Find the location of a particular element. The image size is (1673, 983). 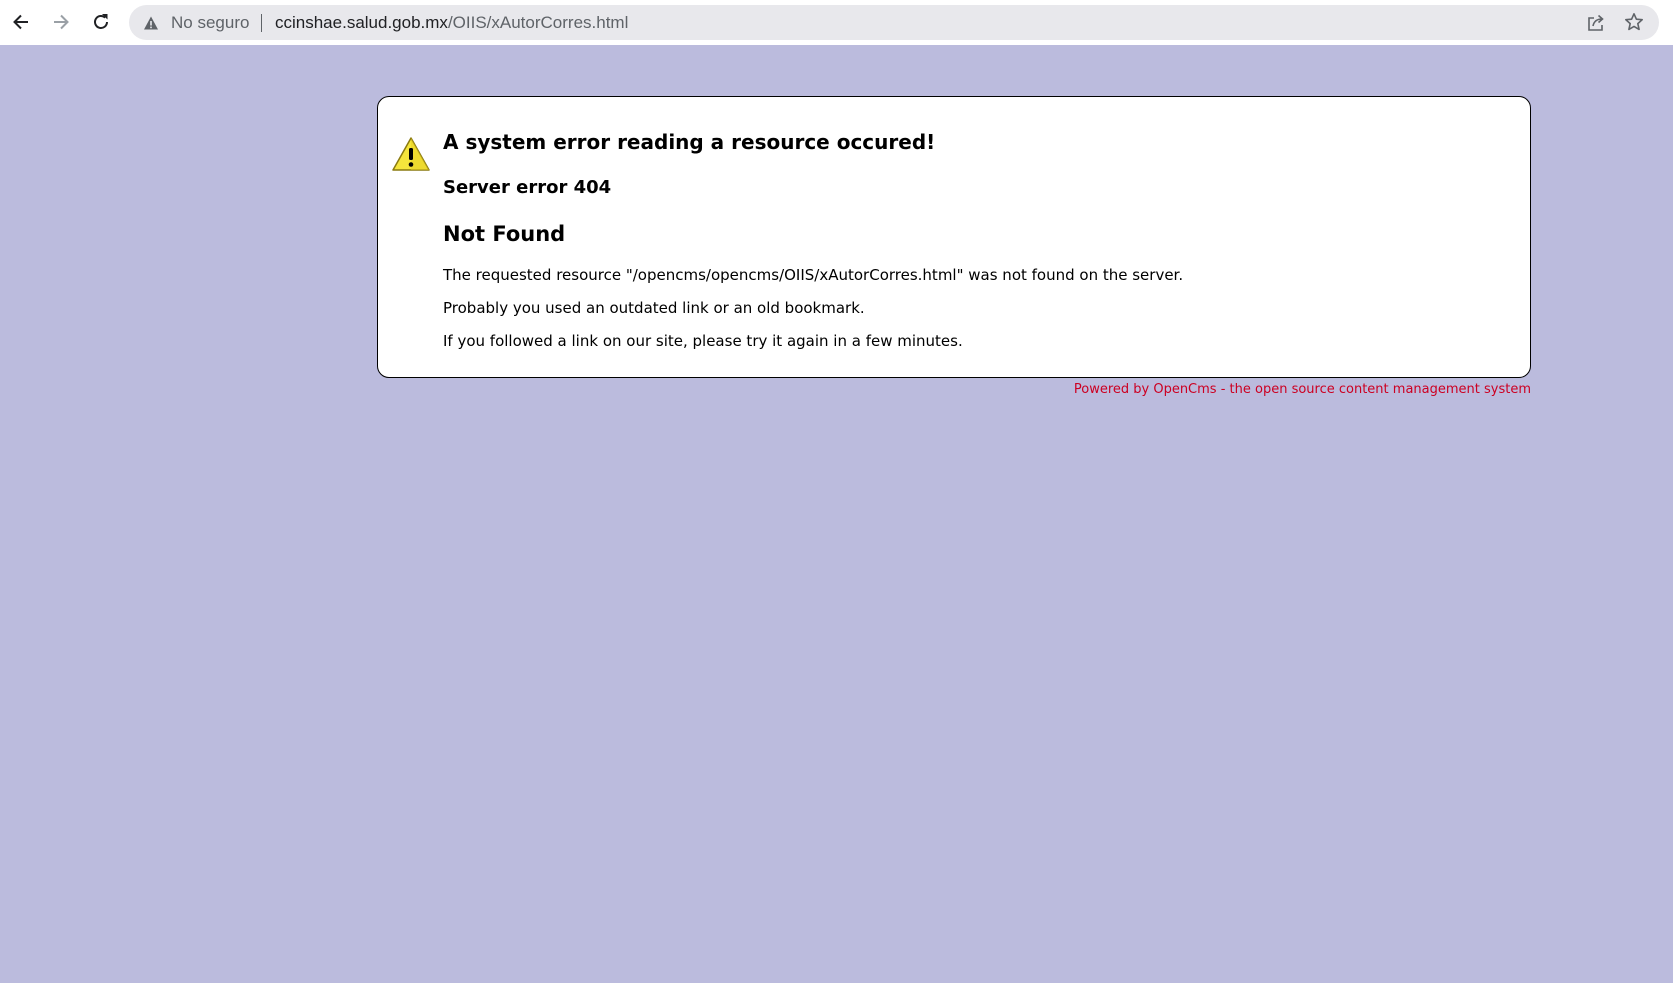

forward-button is located at coordinates (61, 22).